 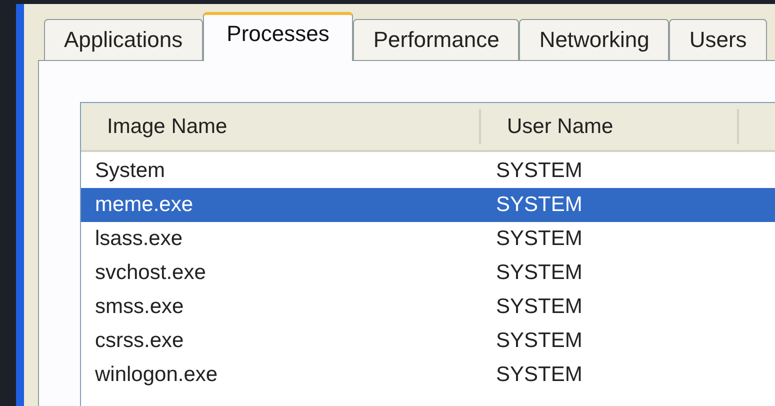 I want to click on table-cell: meme.exe, so click(x=144, y=204).